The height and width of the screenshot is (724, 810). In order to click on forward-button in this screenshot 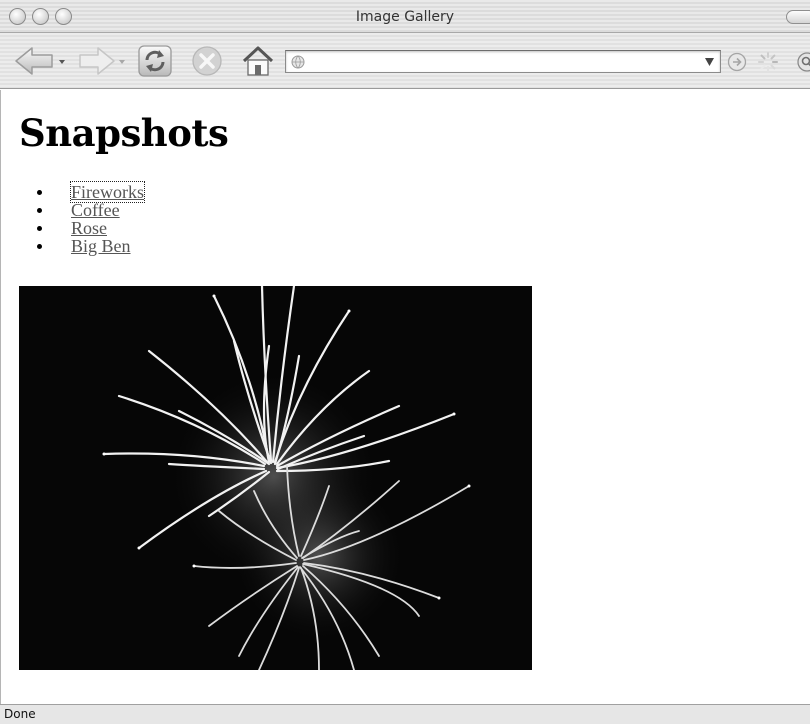, I will do `click(103, 61)`.